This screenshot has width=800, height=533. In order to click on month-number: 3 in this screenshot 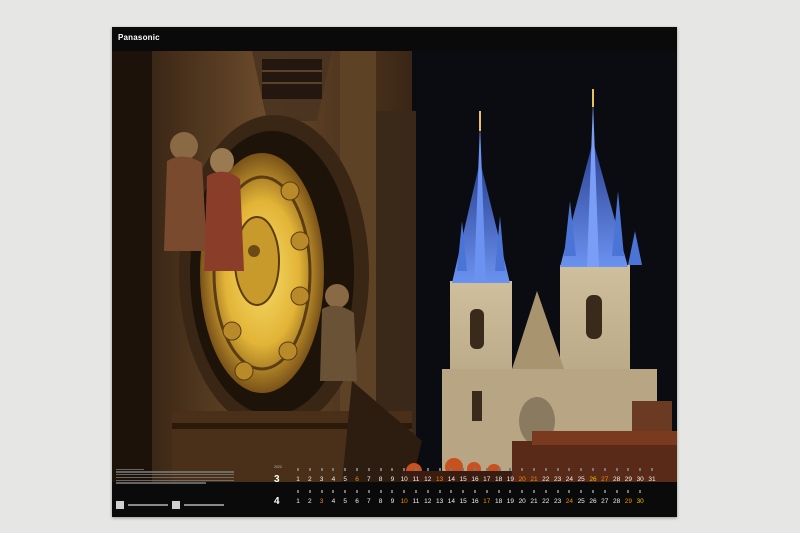, I will do `click(277, 479)`.